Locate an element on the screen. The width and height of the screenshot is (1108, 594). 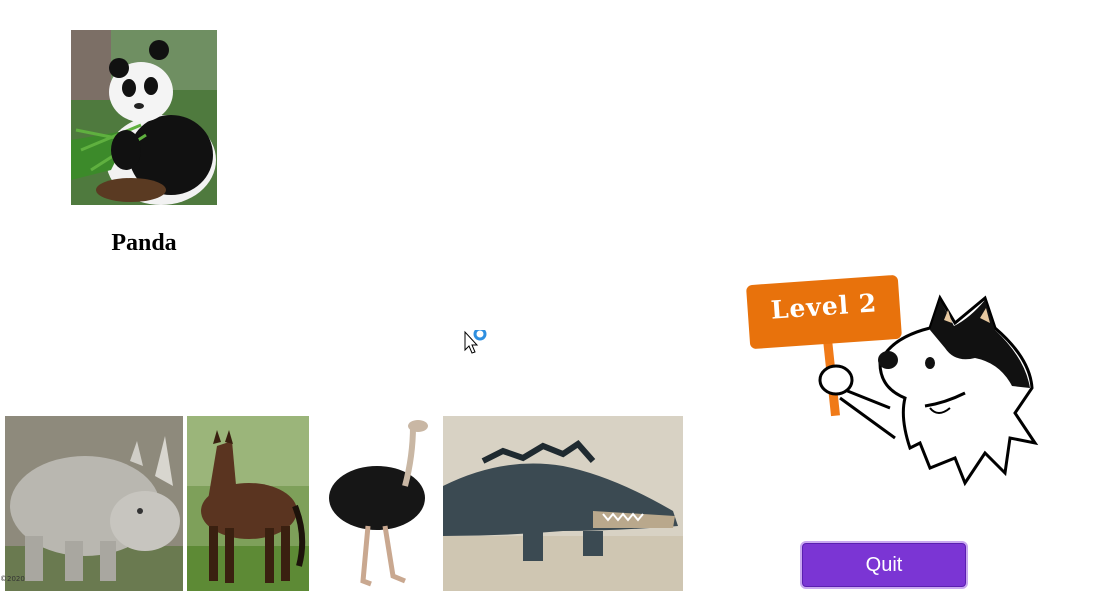
target-animal-photo is located at coordinates (144, 117).